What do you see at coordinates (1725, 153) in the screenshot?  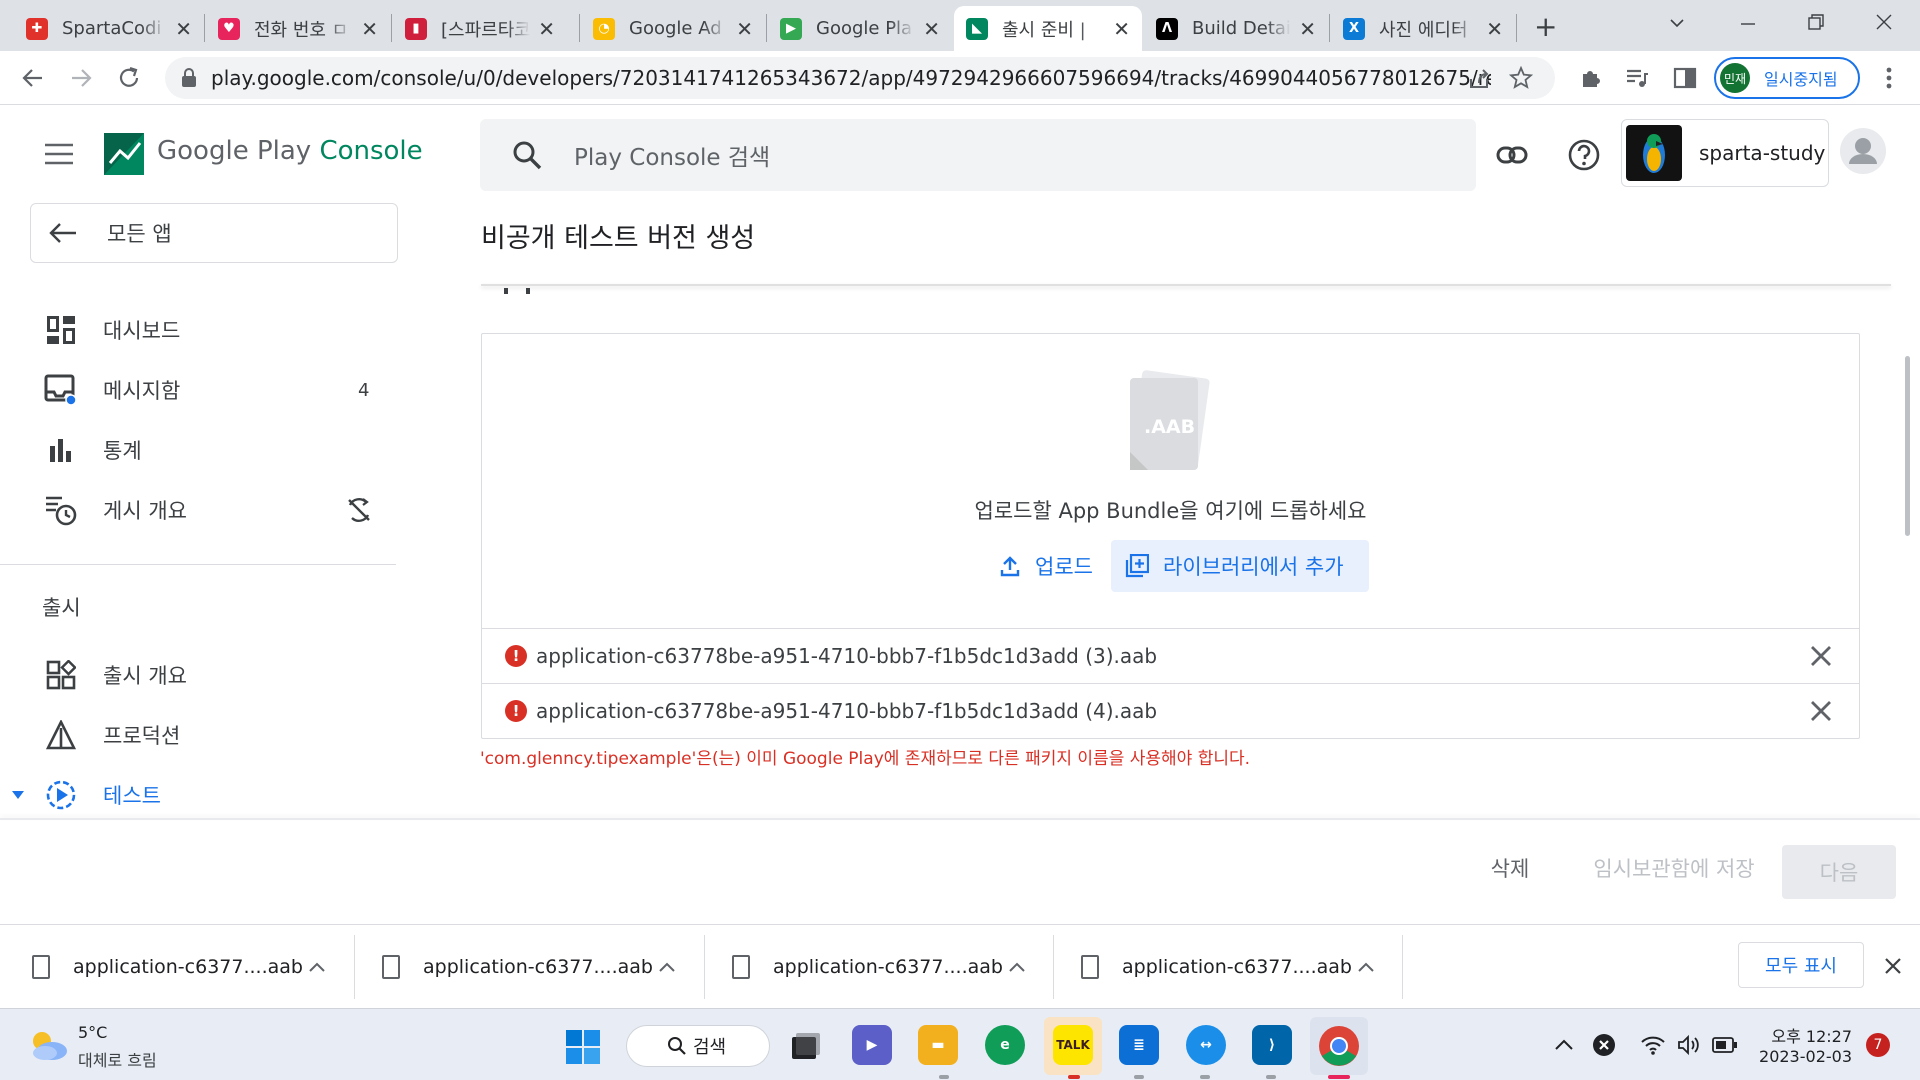 I see `developer-account-button: sparta-study` at bounding box center [1725, 153].